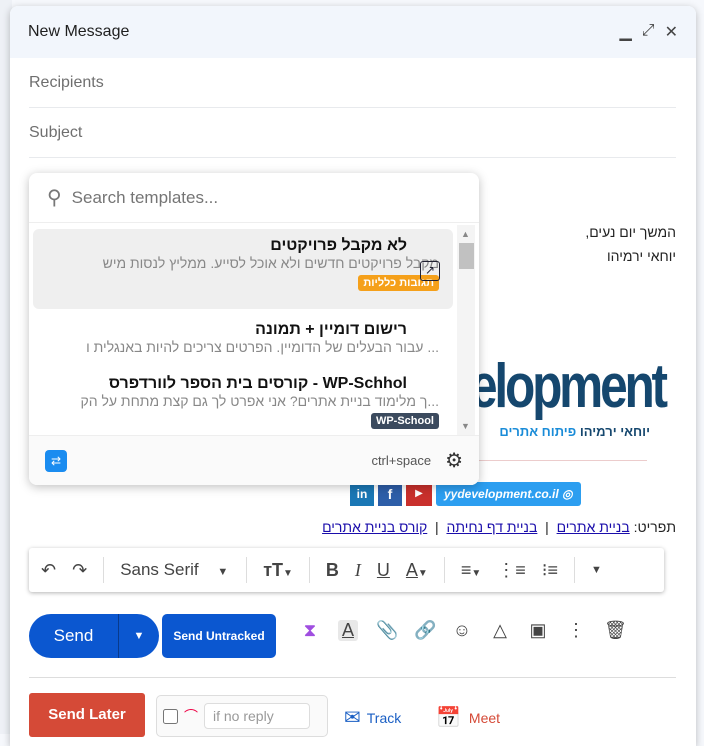 The image size is (704, 746). I want to click on font-select: Sans Serif ▼, so click(175, 570).